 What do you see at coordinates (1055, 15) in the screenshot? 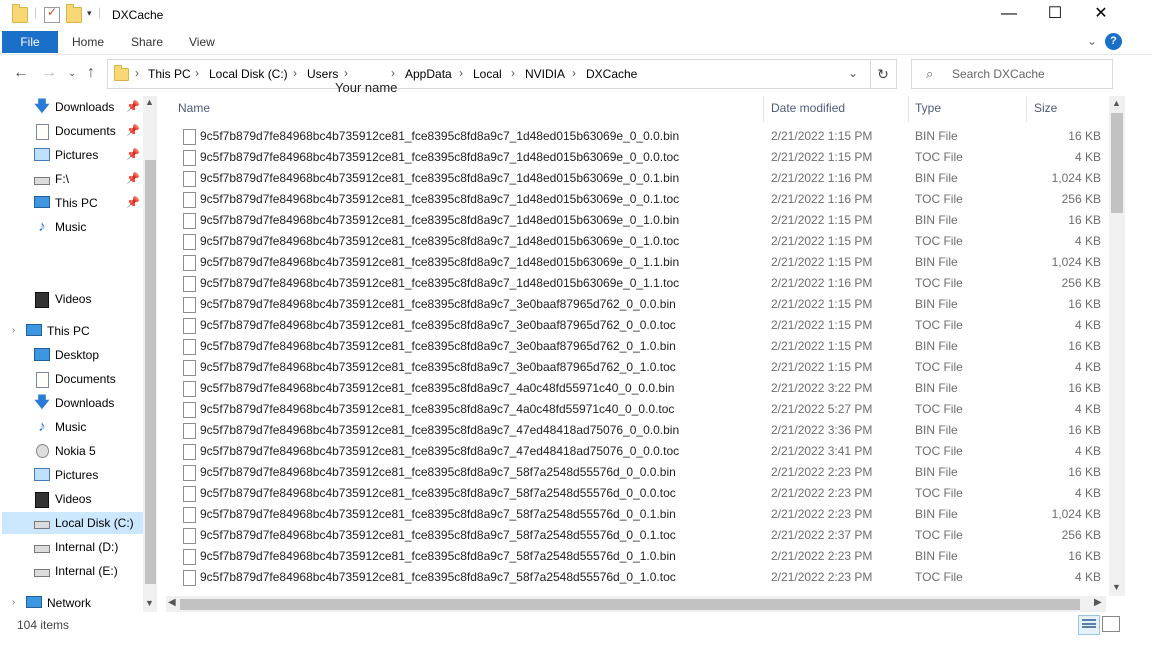
I see `maximize-button: ☐` at bounding box center [1055, 15].